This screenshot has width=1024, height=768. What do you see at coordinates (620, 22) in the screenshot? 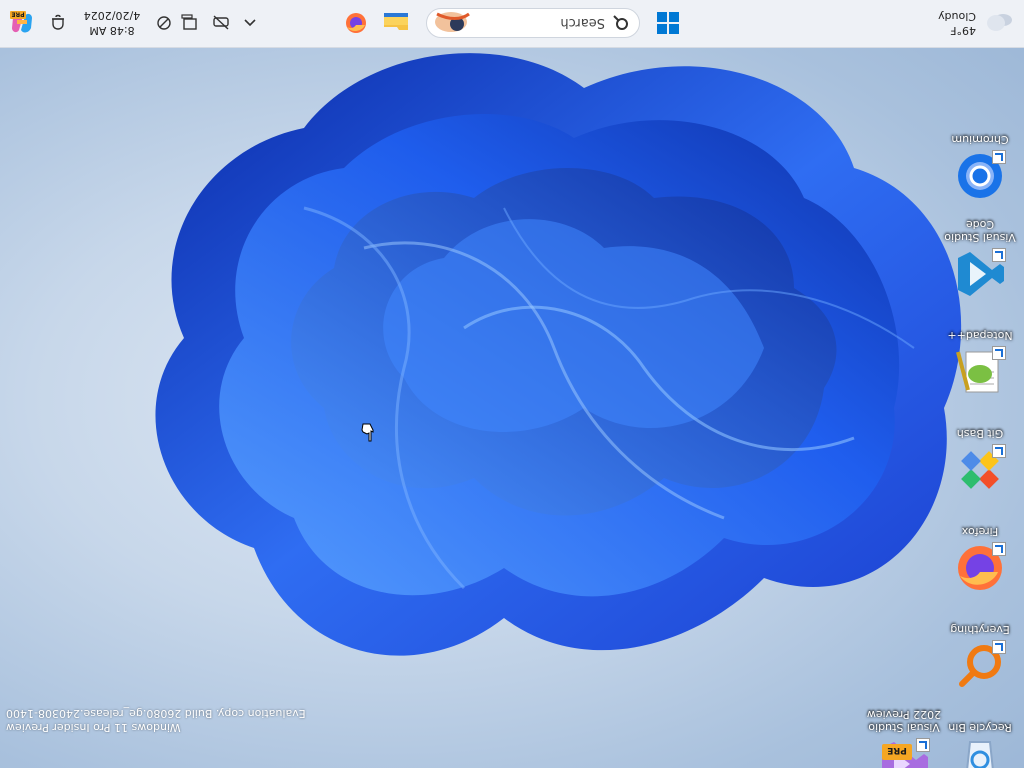
I see `search-icon` at bounding box center [620, 22].